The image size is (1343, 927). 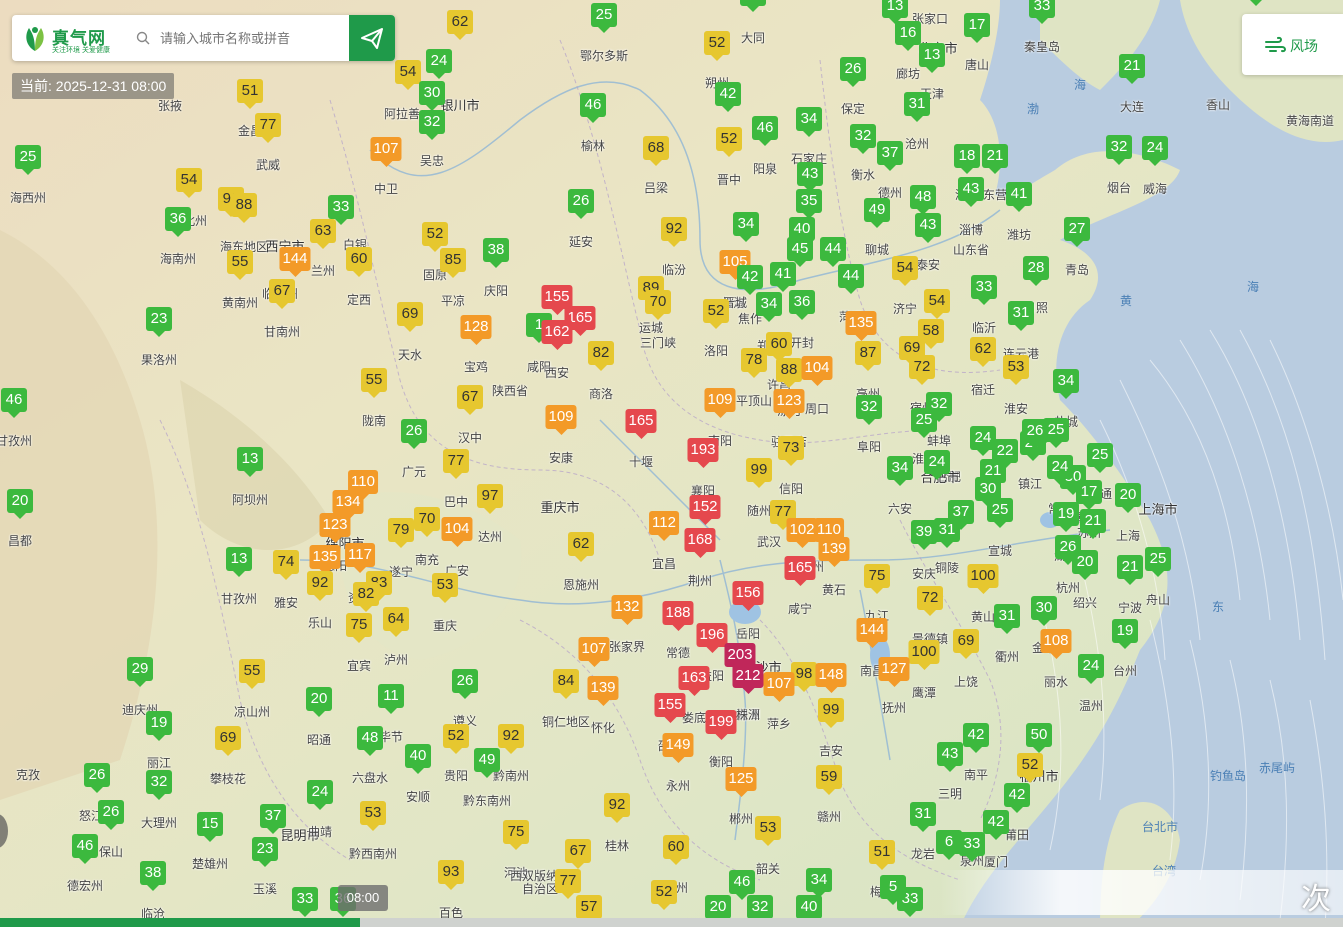 I want to click on aqi-marker: 152, so click(x=705, y=510).